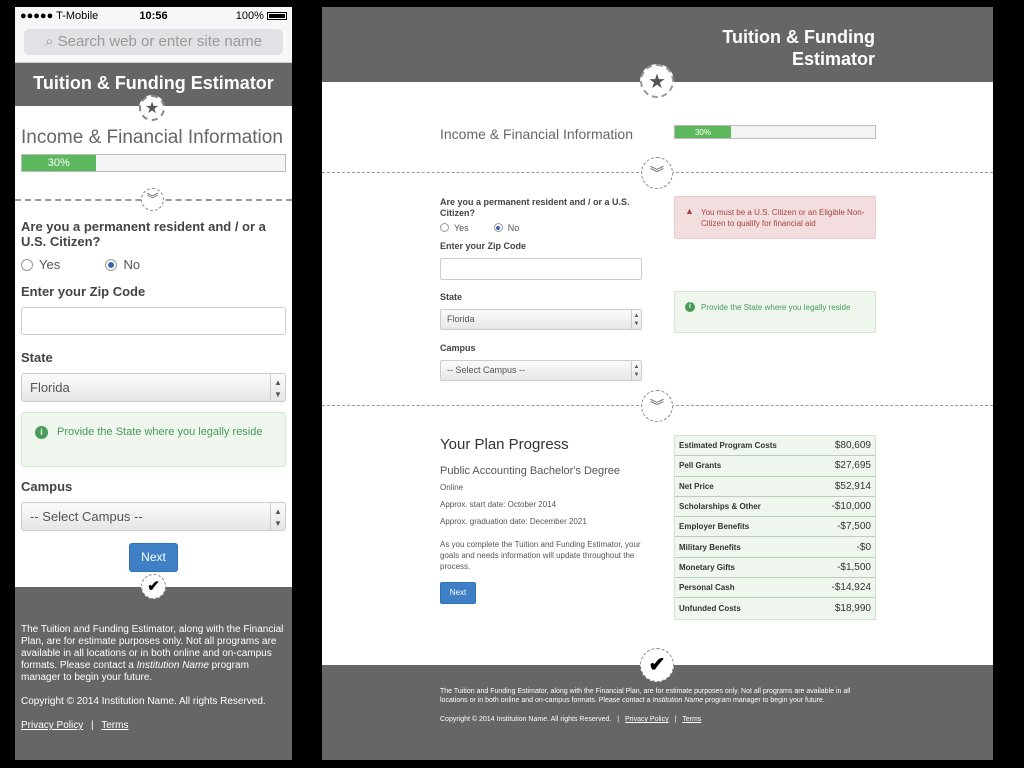  Describe the element at coordinates (696, 486) in the screenshot. I see `row-label: Net Price` at that location.